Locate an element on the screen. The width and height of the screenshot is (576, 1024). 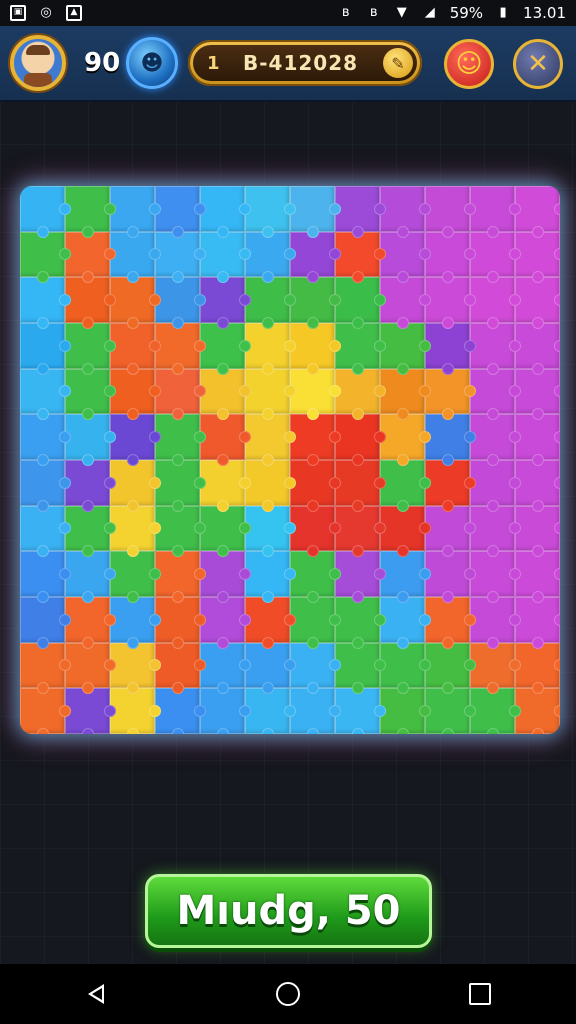
level-indicator: 1 B-412028 ✎ is located at coordinates (305, 63).